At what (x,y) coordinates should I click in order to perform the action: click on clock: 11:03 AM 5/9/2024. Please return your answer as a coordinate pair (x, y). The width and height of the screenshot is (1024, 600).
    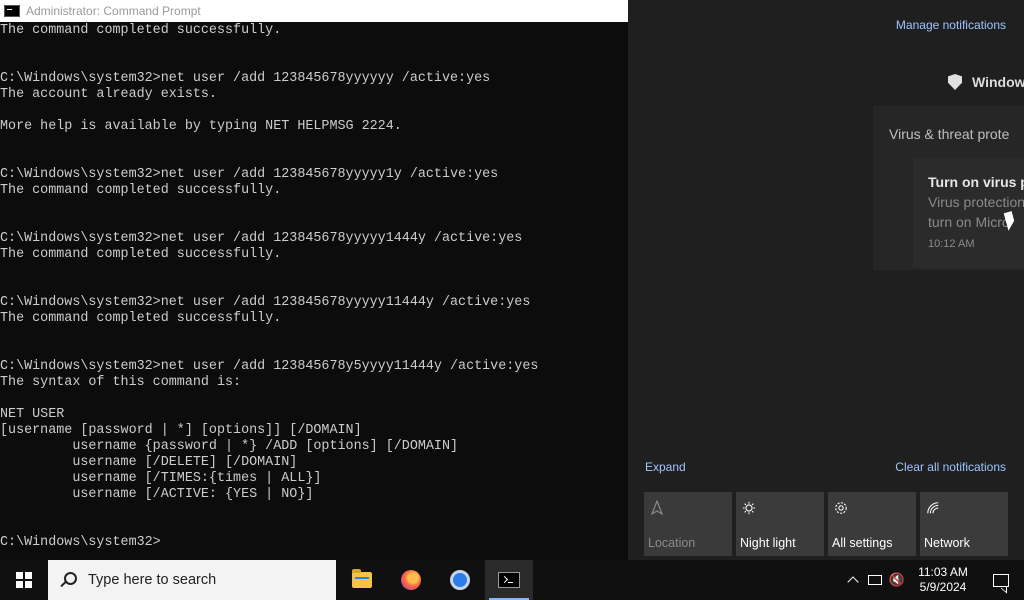
    Looking at the image, I should click on (943, 580).